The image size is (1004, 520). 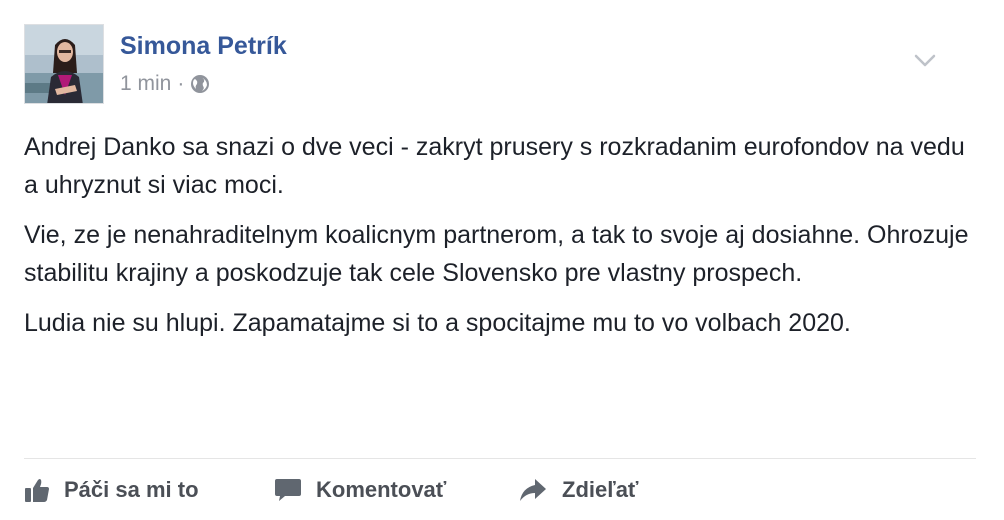 What do you see at coordinates (203, 46) in the screenshot?
I see `author-name: Simona Petrík` at bounding box center [203, 46].